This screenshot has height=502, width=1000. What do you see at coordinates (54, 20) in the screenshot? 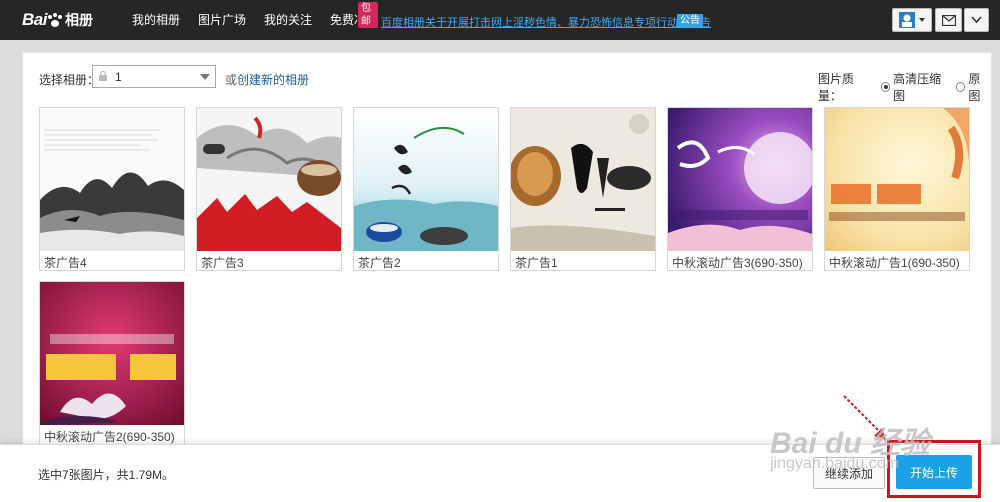
I see `paw-icon` at bounding box center [54, 20].